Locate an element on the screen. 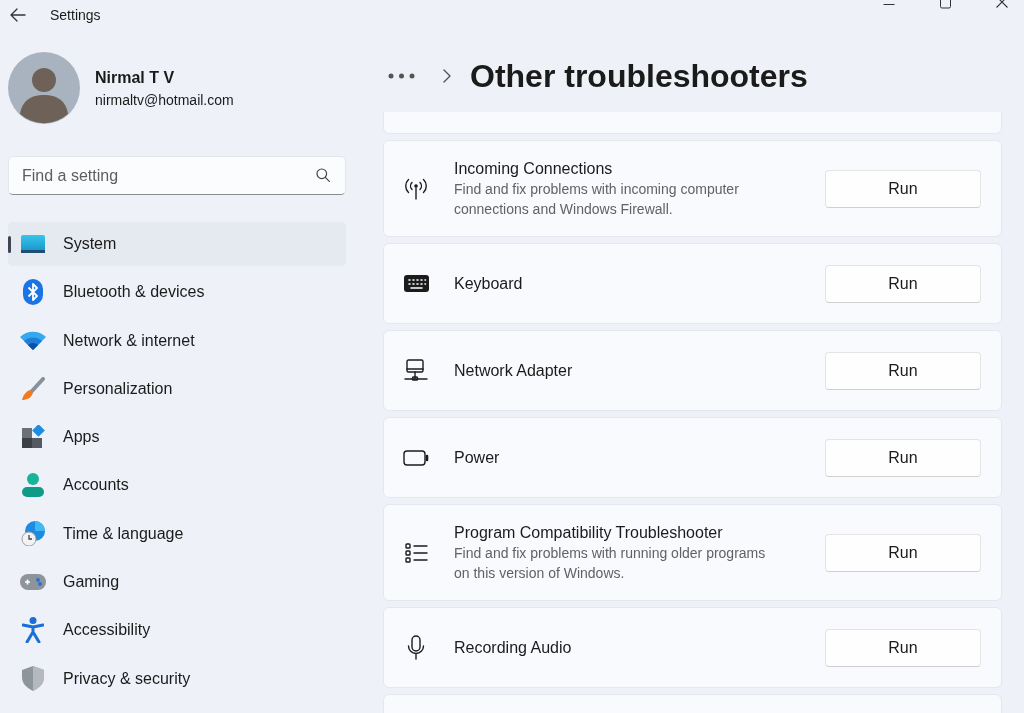 The height and width of the screenshot is (713, 1024). troubleshooter-title: Recording Audio is located at coordinates (513, 647).